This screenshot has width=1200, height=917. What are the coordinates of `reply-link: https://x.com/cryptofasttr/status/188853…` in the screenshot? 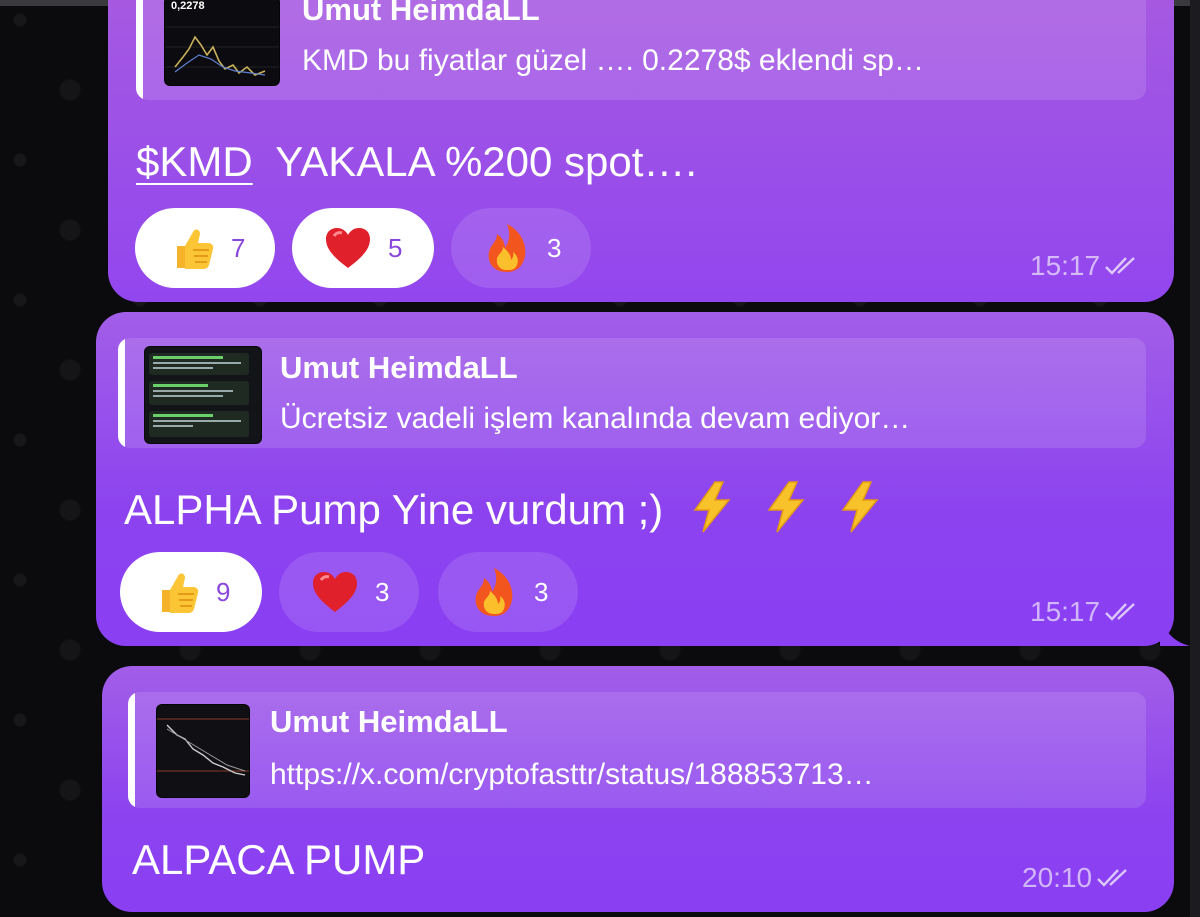 It's located at (704, 775).